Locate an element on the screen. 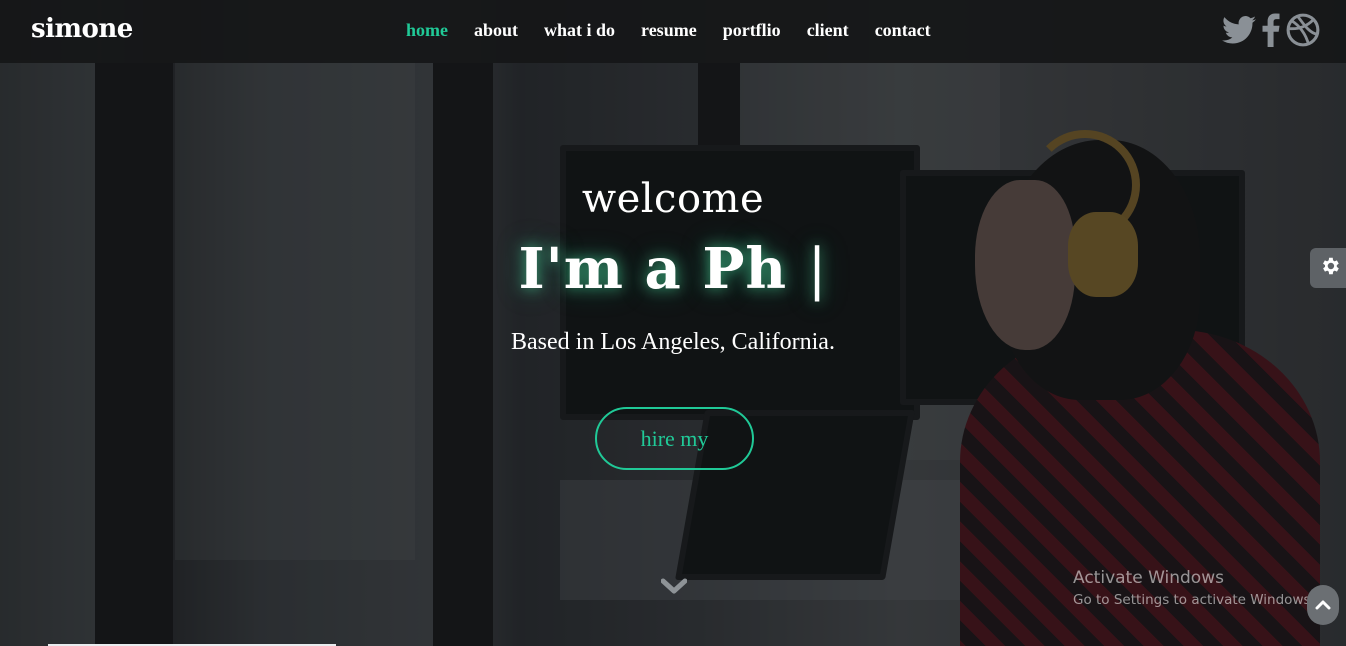 This screenshot has height=646, width=1346. nav-contact: contact is located at coordinates (903, 30).